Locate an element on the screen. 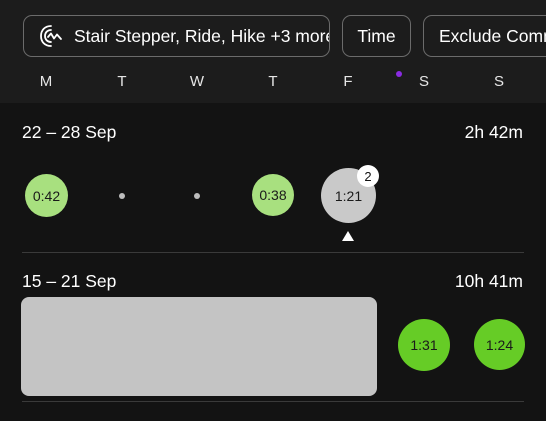 This screenshot has height=421, width=546. time-filter-label: Time is located at coordinates (376, 35).